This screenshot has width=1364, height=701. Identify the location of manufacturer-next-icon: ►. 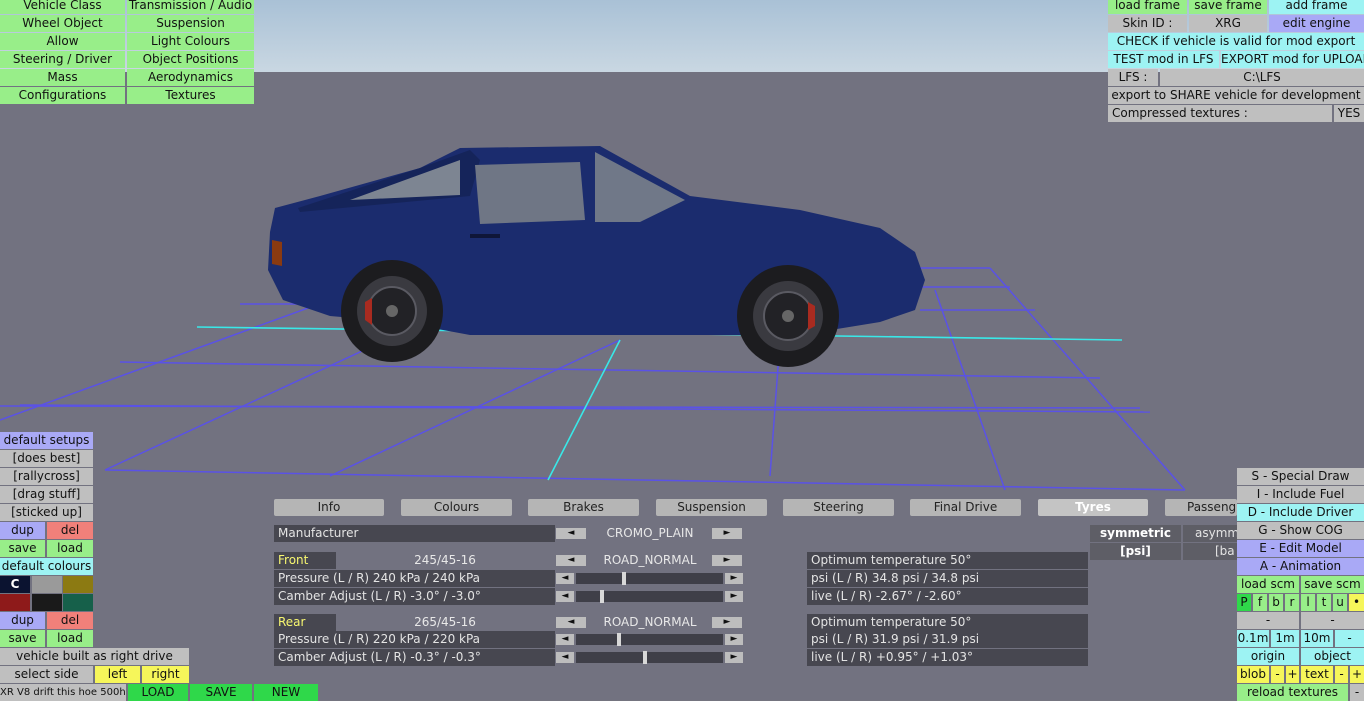
(727, 533).